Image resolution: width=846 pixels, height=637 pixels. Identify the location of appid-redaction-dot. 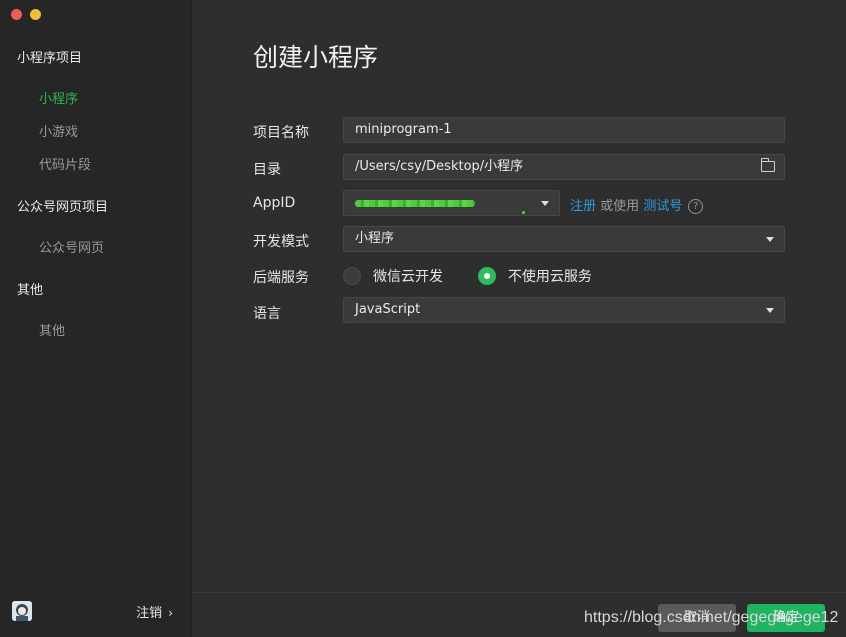
(523, 212).